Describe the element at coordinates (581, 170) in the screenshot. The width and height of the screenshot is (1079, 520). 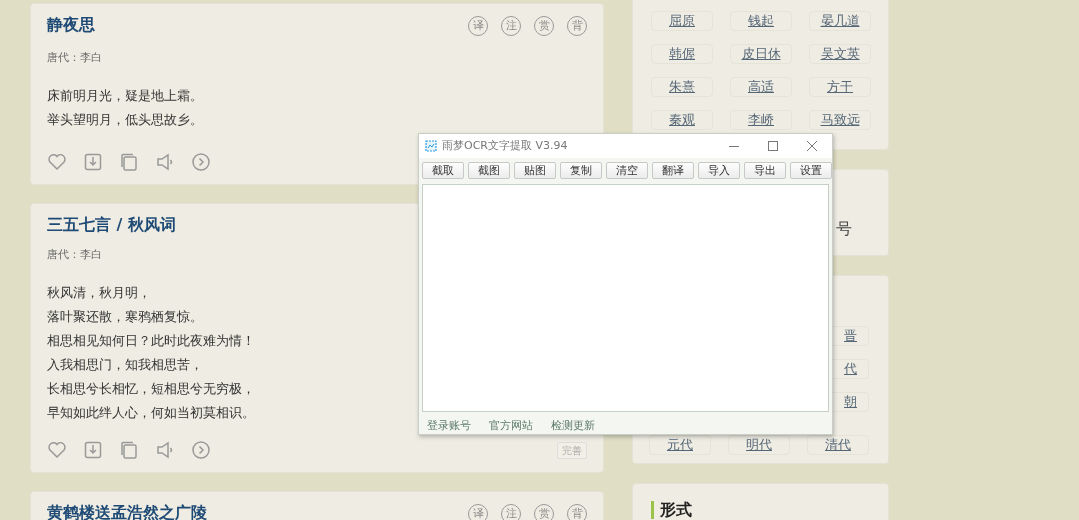
I see `toolbar-button: 复制` at that location.